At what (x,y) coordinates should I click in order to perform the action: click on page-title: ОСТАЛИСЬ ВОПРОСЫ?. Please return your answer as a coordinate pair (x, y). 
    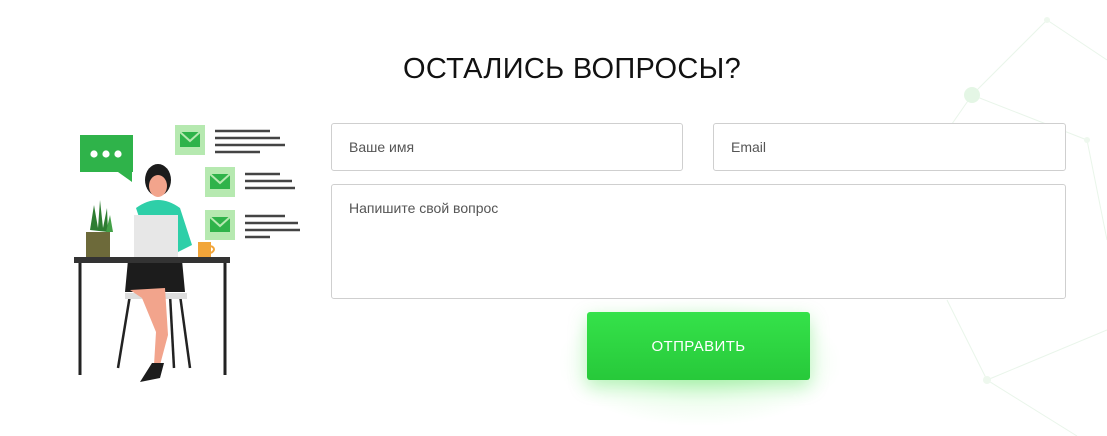
    Looking at the image, I should click on (572, 69).